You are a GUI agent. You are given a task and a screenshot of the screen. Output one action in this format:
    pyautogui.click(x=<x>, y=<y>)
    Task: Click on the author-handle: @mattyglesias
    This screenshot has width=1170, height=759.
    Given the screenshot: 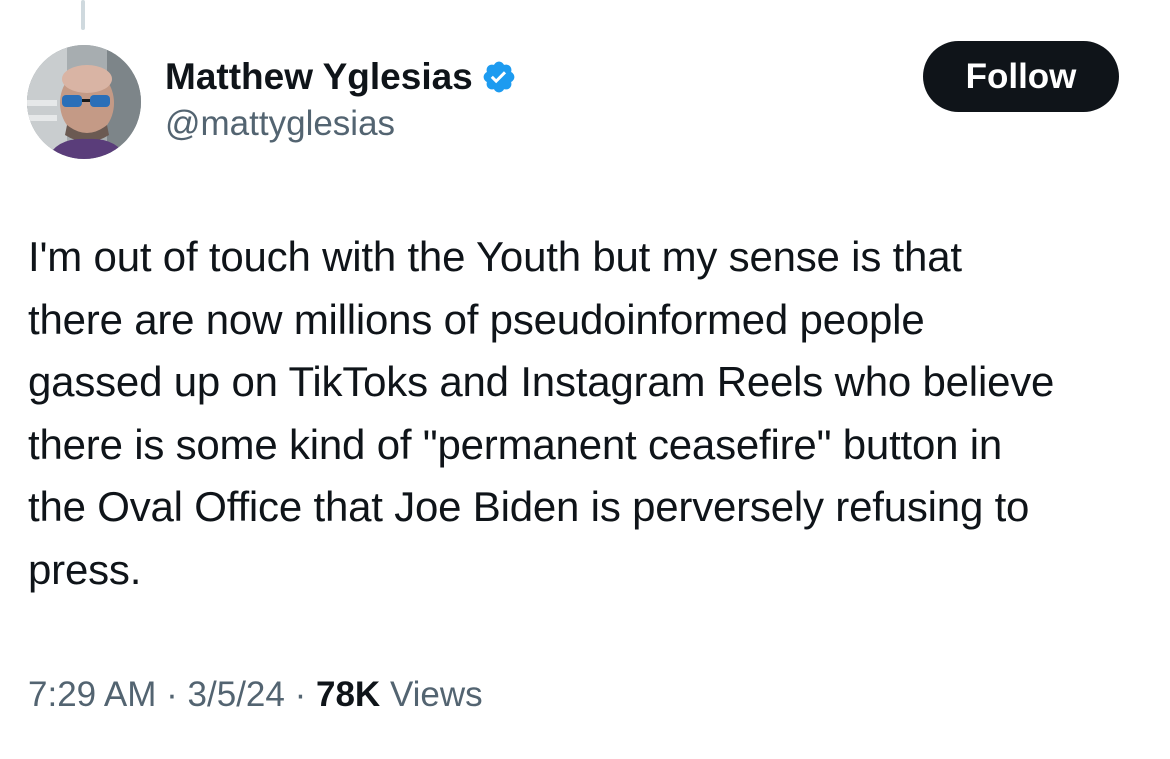 What is the action you would take?
    pyautogui.click(x=280, y=124)
    